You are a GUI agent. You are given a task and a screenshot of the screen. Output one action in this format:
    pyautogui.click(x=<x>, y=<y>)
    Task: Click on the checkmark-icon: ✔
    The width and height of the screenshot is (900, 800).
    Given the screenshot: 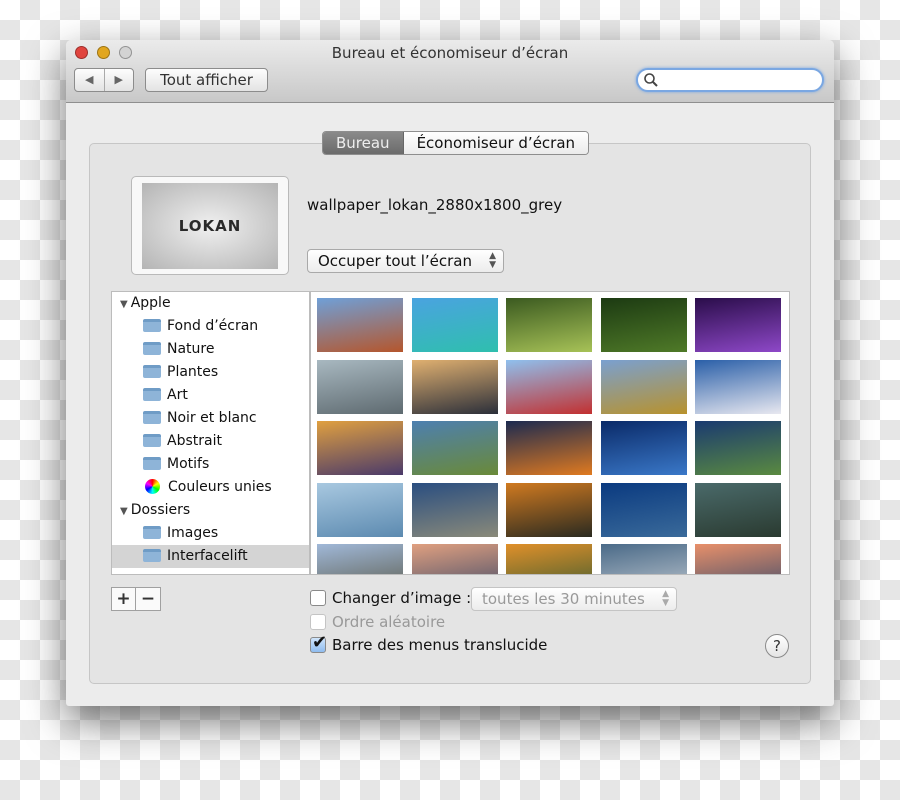 What is the action you would take?
    pyautogui.click(x=320, y=642)
    